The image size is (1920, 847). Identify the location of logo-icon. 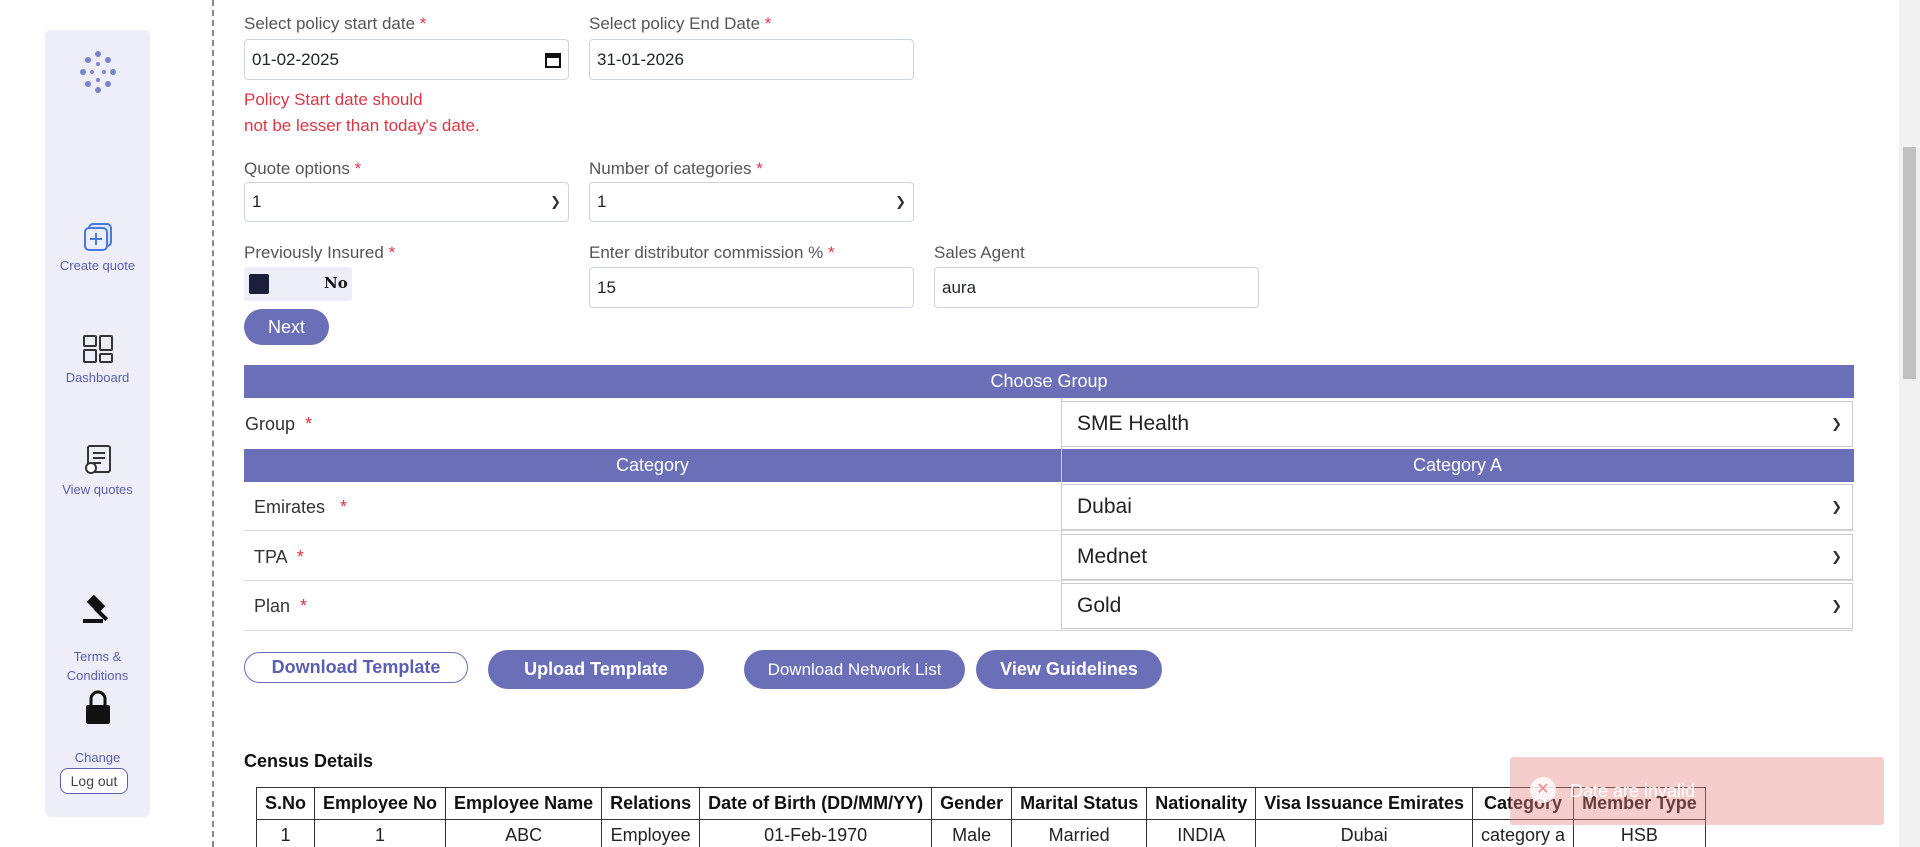
(98, 72).